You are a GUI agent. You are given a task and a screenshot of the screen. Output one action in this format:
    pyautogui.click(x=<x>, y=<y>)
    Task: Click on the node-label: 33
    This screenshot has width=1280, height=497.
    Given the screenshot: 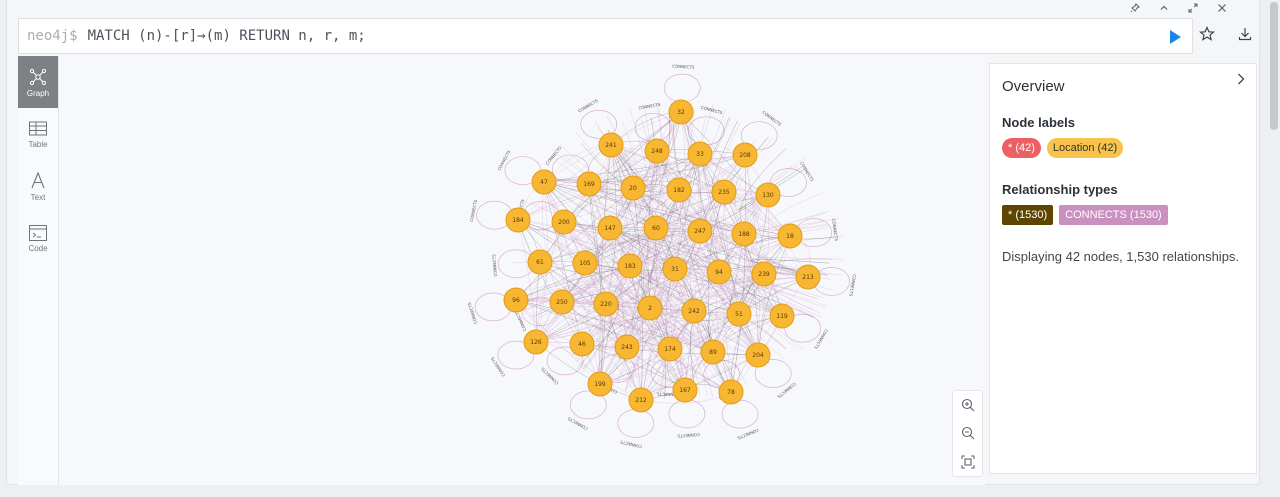 What is the action you would take?
    pyautogui.click(x=700, y=154)
    